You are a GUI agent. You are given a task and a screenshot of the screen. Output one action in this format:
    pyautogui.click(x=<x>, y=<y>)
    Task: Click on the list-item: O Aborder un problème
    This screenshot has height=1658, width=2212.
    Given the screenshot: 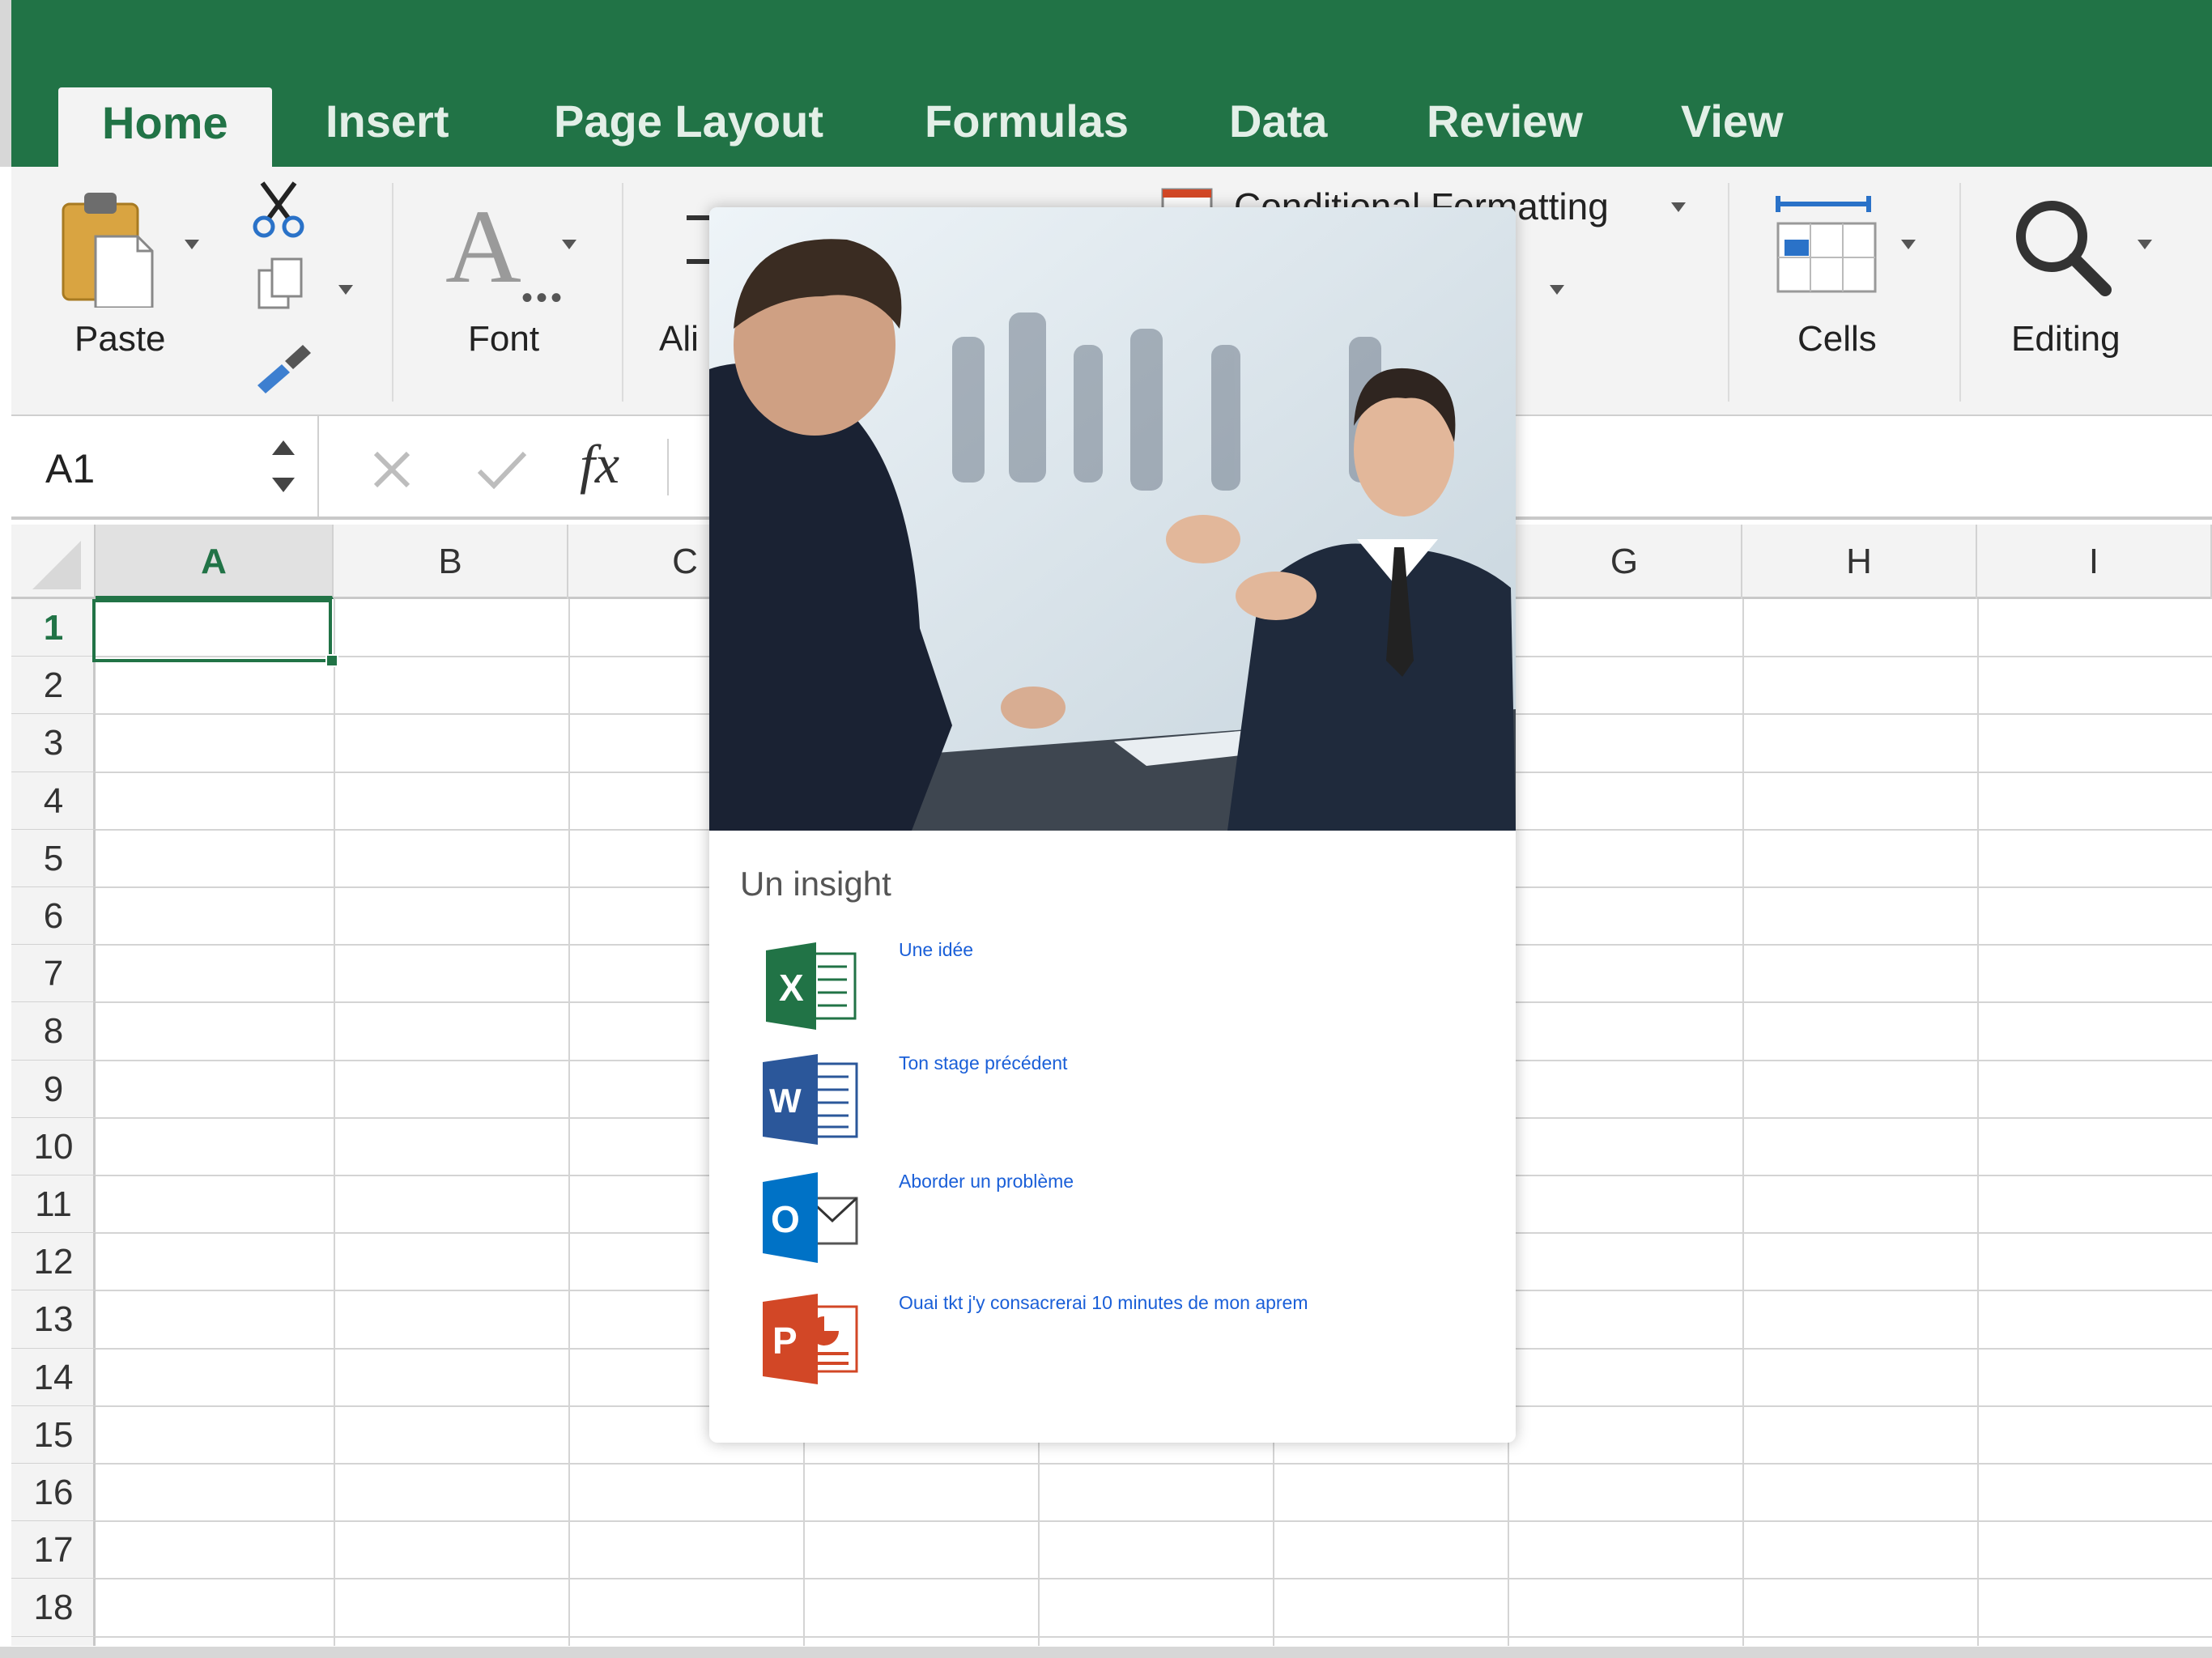 What is the action you would take?
    pyautogui.click(x=1112, y=1227)
    